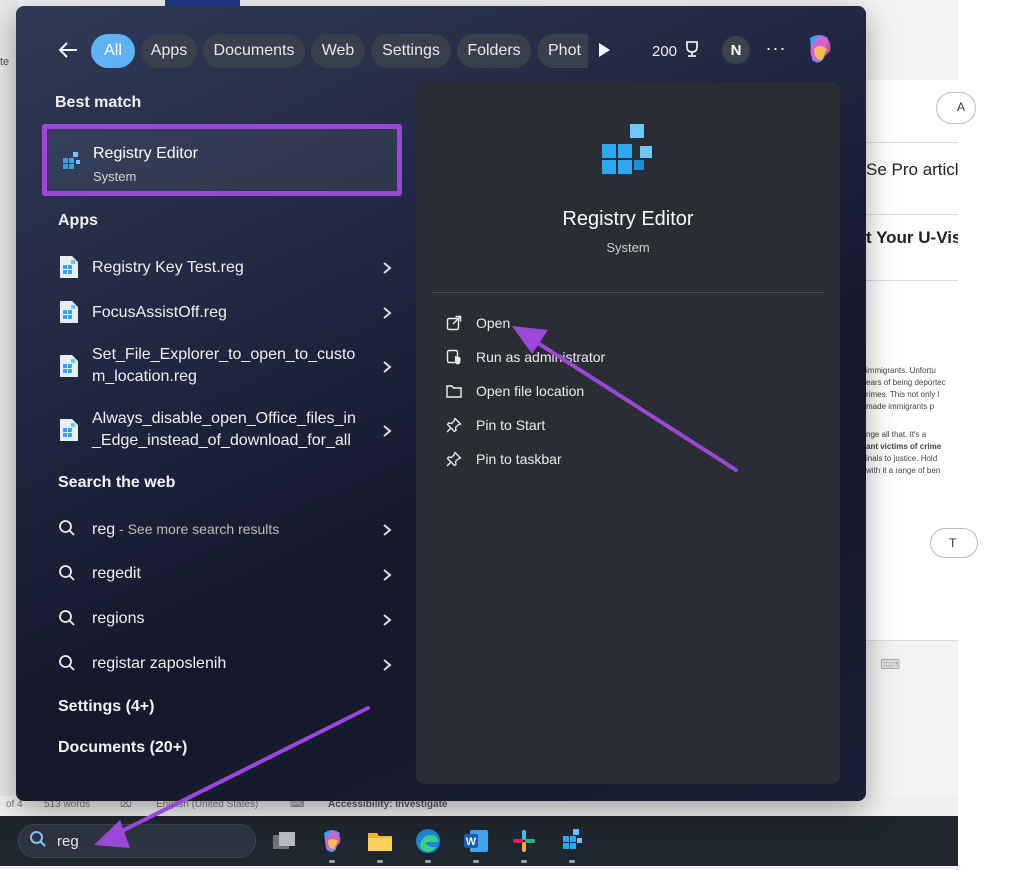 The image size is (1024, 870). What do you see at coordinates (906, 382) in the screenshot?
I see `document-body-line: ears of being deportec` at bounding box center [906, 382].